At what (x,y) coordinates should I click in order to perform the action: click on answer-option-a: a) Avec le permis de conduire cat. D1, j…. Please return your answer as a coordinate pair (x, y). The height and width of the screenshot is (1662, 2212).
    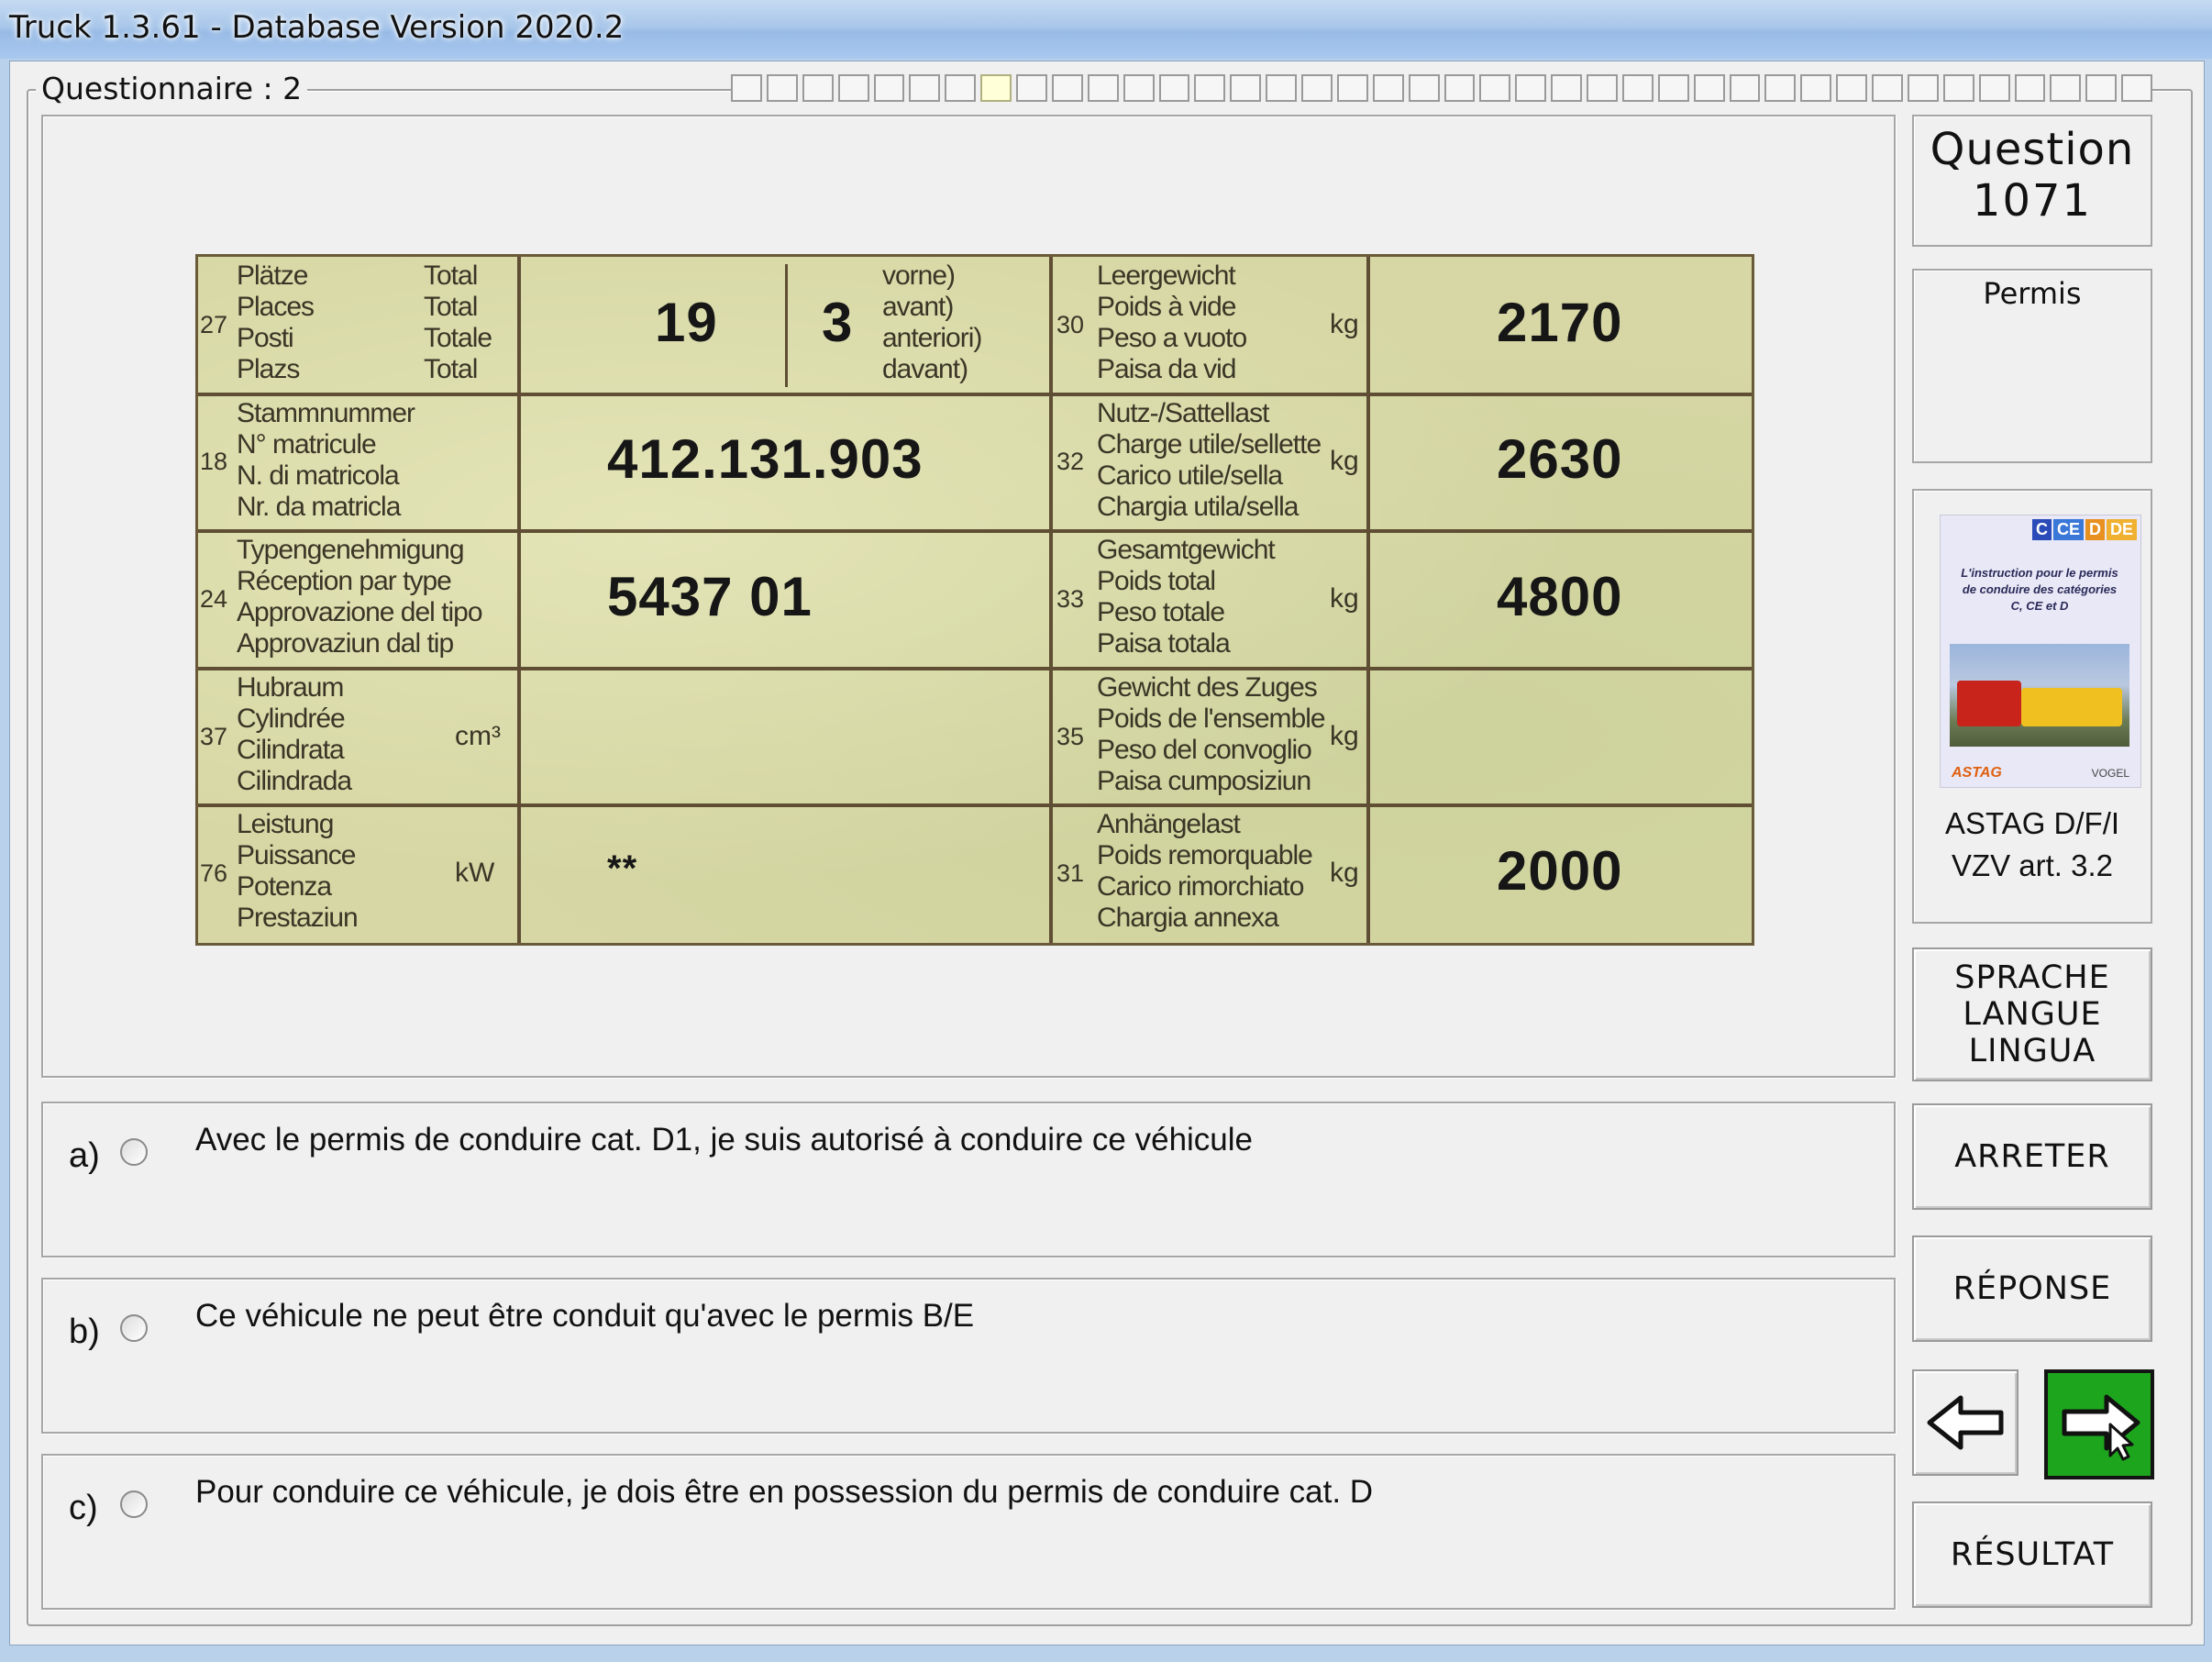
    Looking at the image, I should click on (969, 1180).